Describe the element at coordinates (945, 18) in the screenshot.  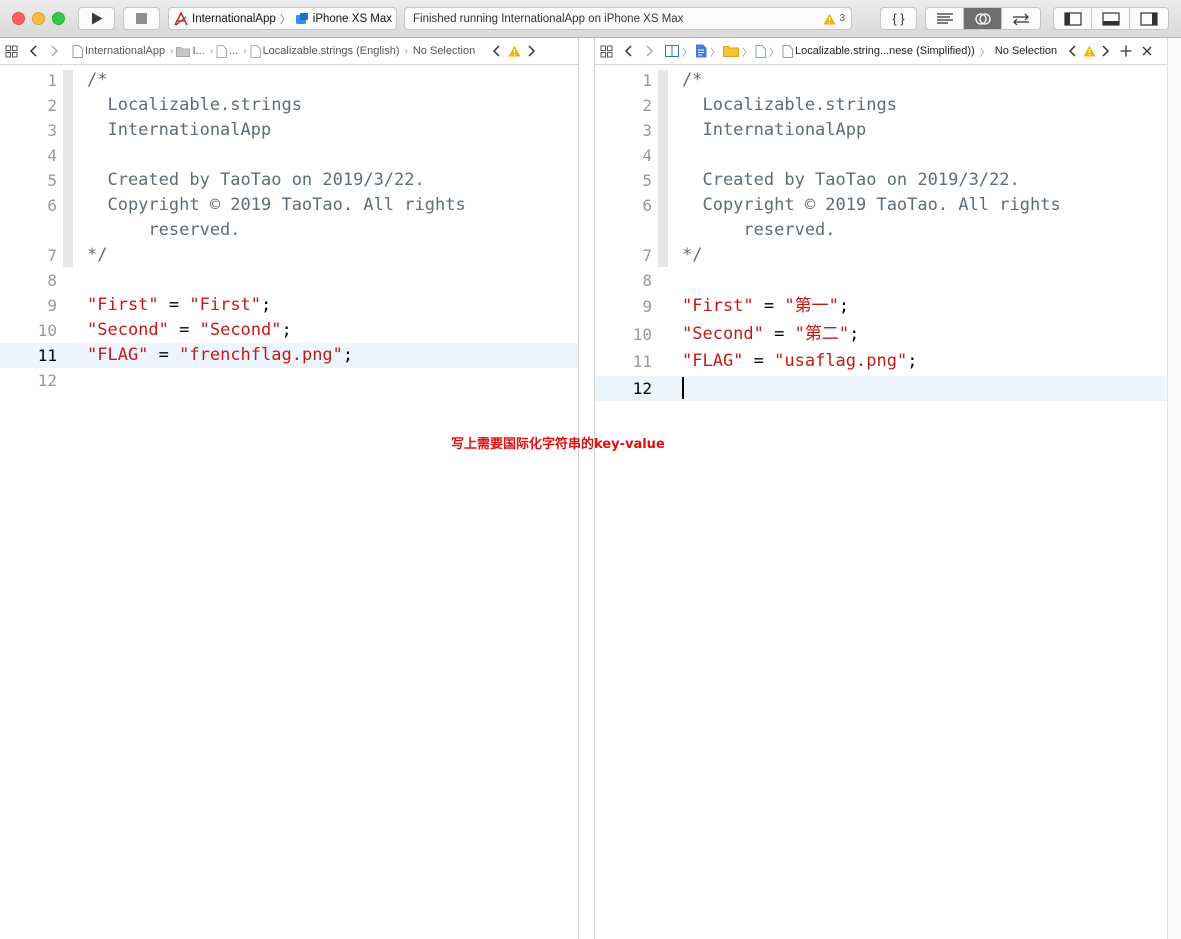
I see `standard-editor-button` at that location.